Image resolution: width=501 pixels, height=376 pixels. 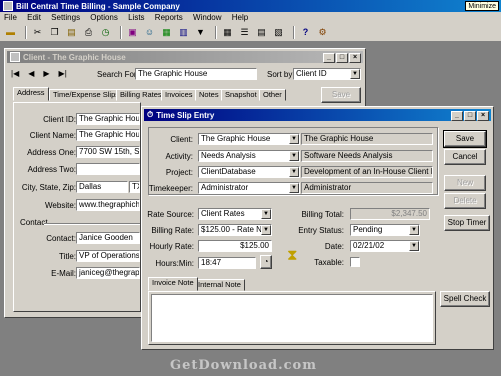 I want to click on help-icon: ?, so click(x=305, y=32).